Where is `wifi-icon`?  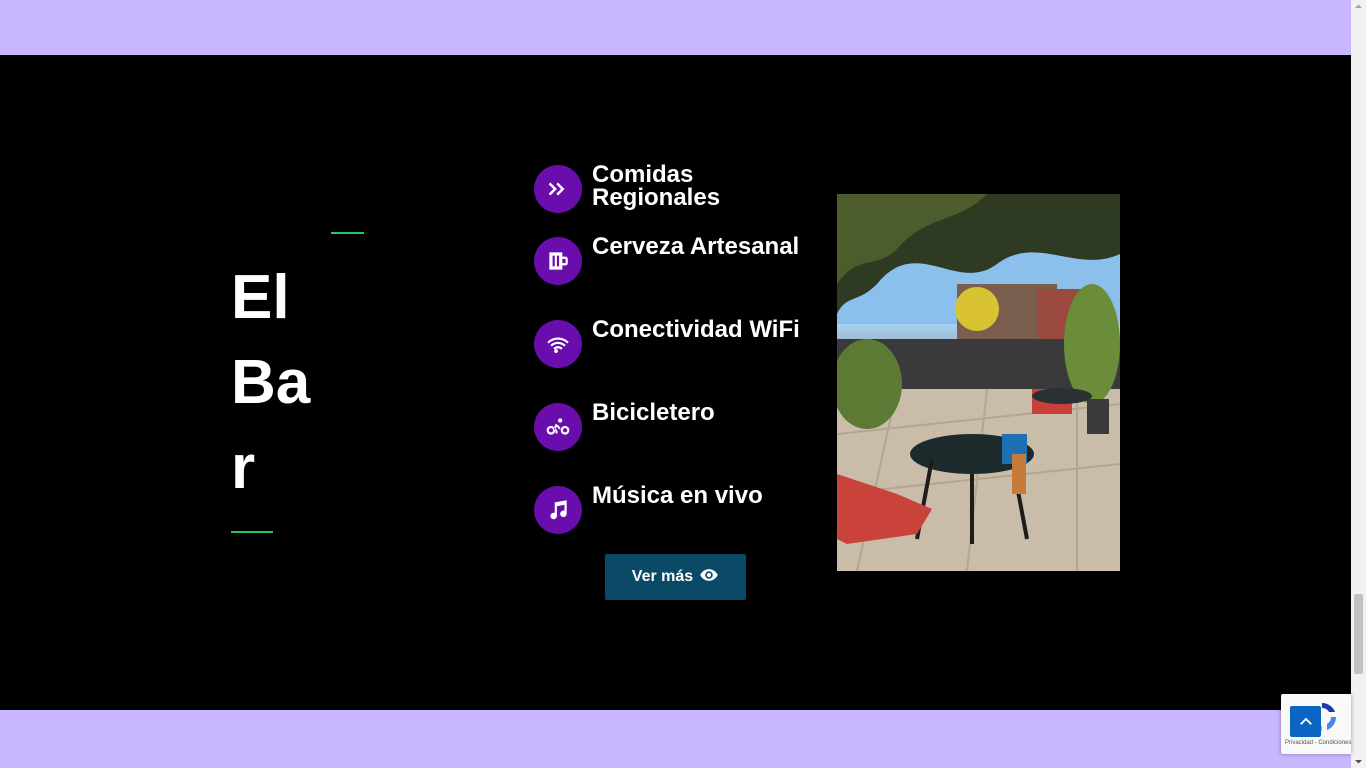
wifi-icon is located at coordinates (558, 344).